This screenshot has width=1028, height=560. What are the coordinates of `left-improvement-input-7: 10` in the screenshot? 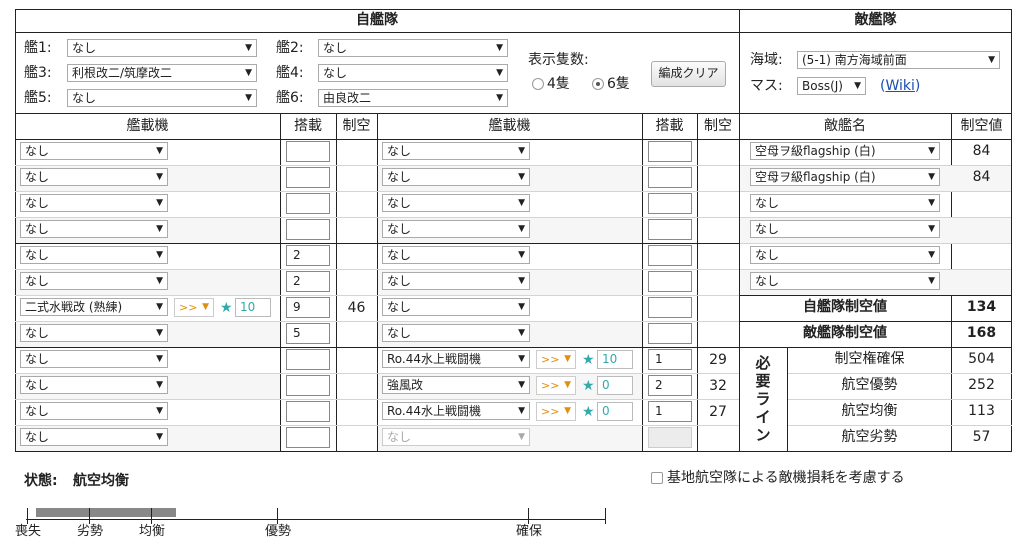 It's located at (253, 307).